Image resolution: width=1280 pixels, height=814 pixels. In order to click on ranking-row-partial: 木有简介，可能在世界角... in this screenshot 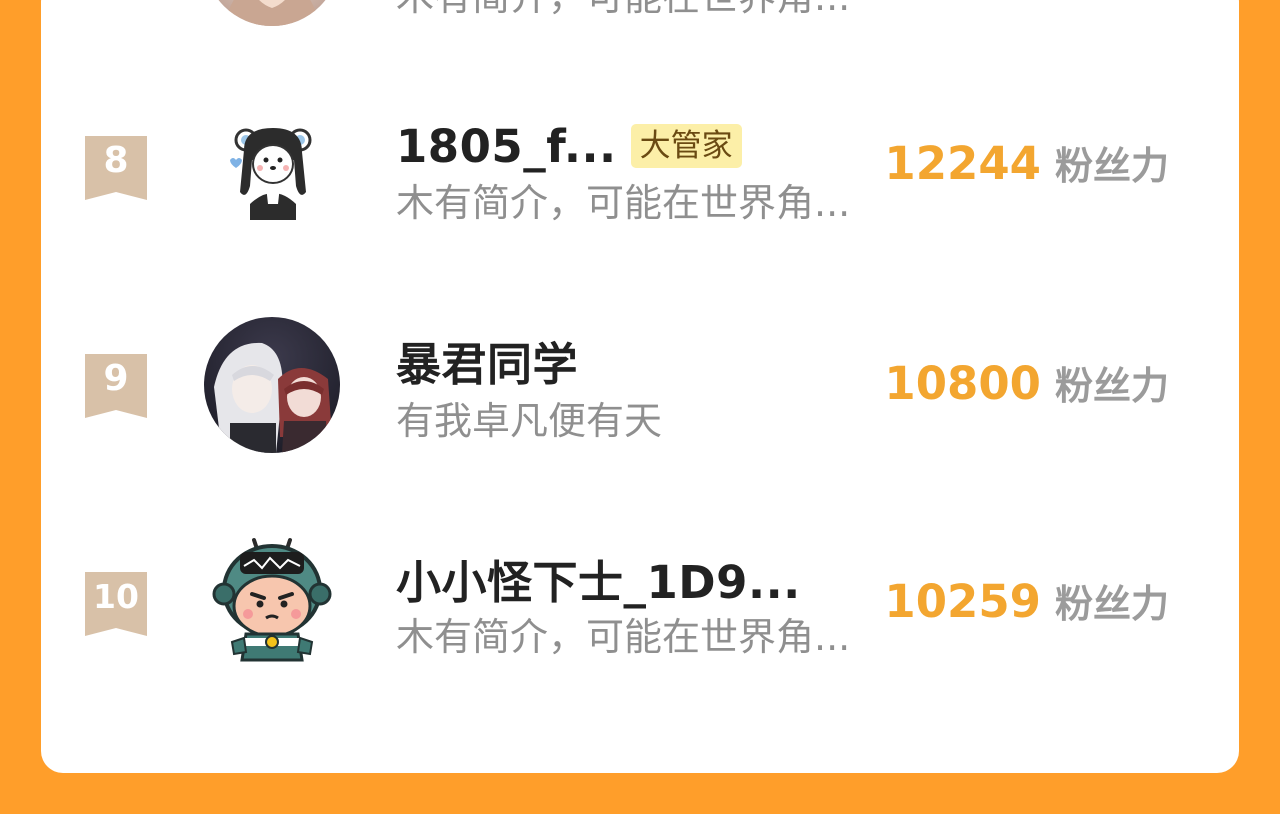, I will do `click(640, 15)`.